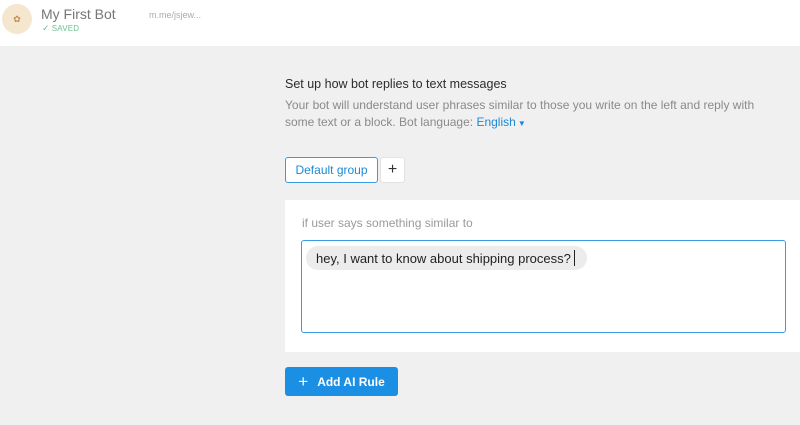  What do you see at coordinates (46, 28) in the screenshot?
I see `check-icon: ✓` at bounding box center [46, 28].